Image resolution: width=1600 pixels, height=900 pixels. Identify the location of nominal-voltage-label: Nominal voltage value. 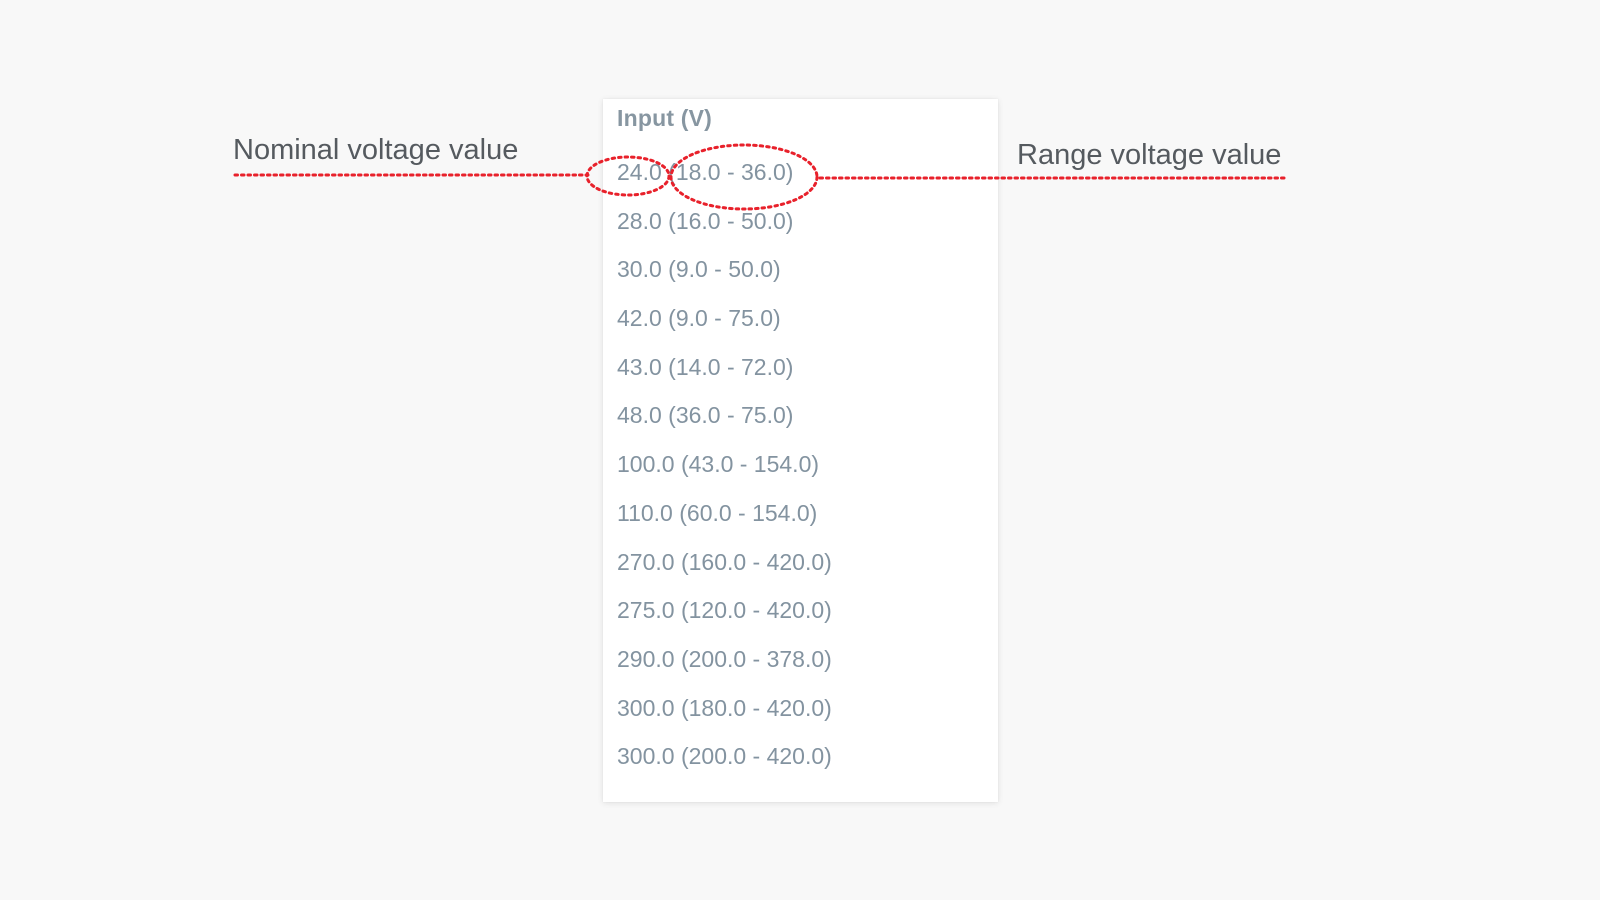
(376, 150).